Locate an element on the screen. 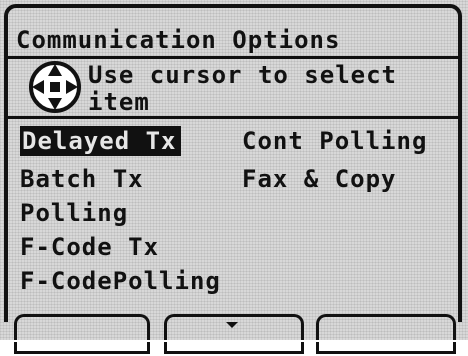  softkey-middle-base is located at coordinates (234, 348).